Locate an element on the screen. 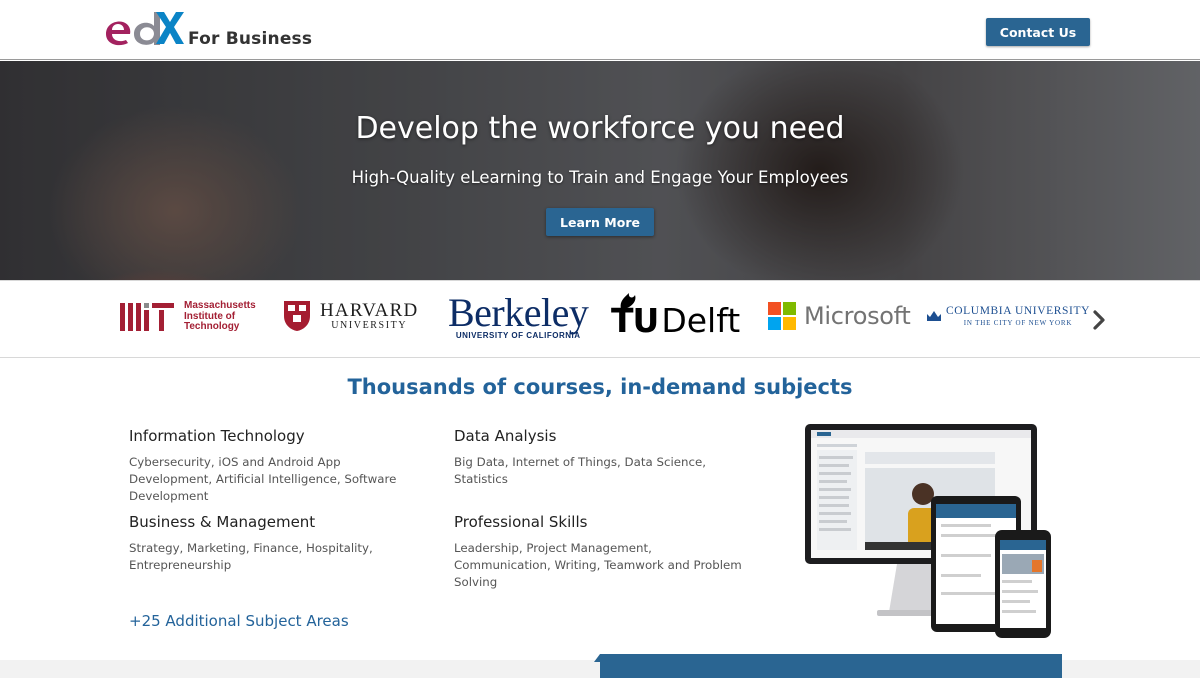 The width and height of the screenshot is (1200, 678). devices-illustration is located at coordinates (935, 534).